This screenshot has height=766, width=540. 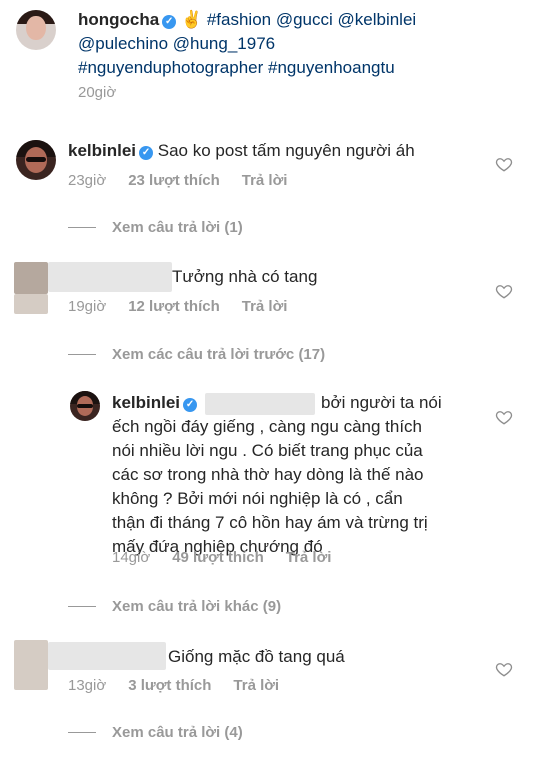 I want to click on comment-meta: 14giờ 49 lượt thích Trả lời, so click(x=221, y=557).